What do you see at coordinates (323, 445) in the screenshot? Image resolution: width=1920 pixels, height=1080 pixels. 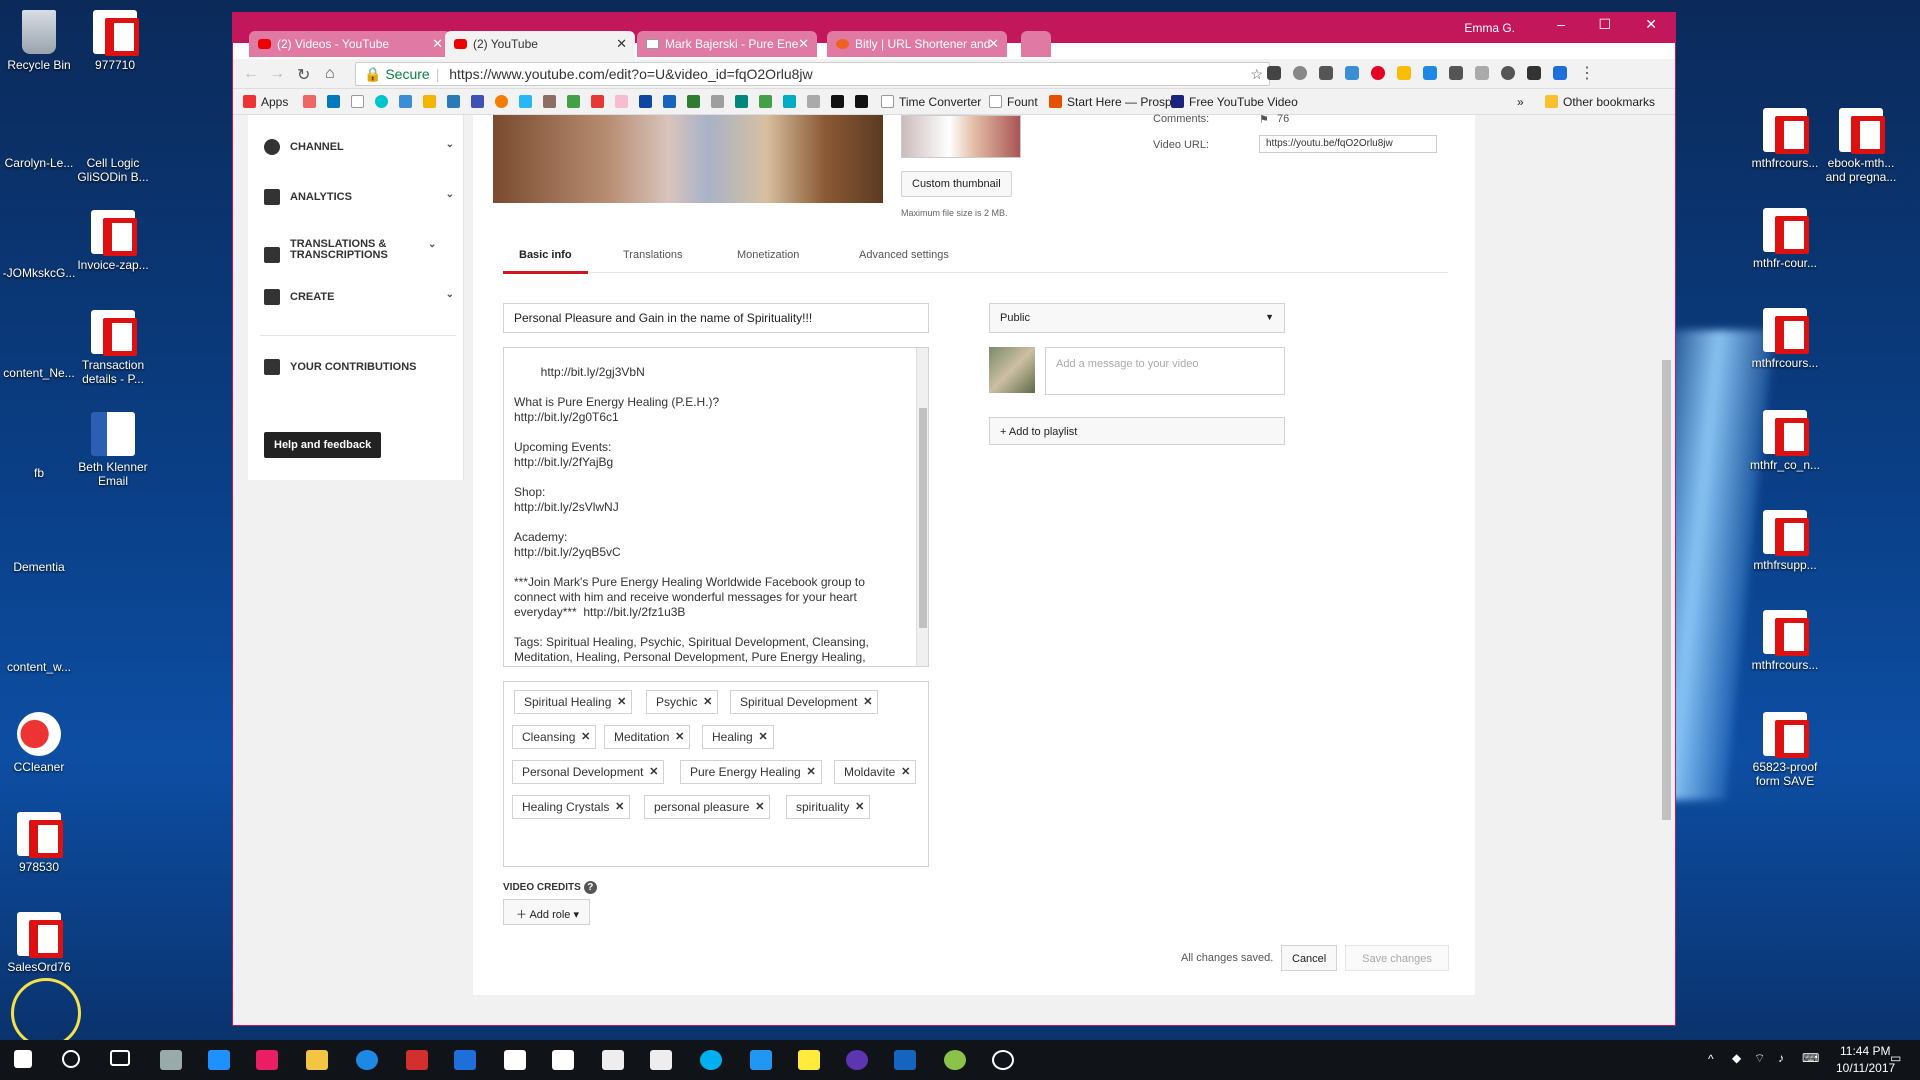 I see `help-and-feedback-button: Help and feedback` at bounding box center [323, 445].